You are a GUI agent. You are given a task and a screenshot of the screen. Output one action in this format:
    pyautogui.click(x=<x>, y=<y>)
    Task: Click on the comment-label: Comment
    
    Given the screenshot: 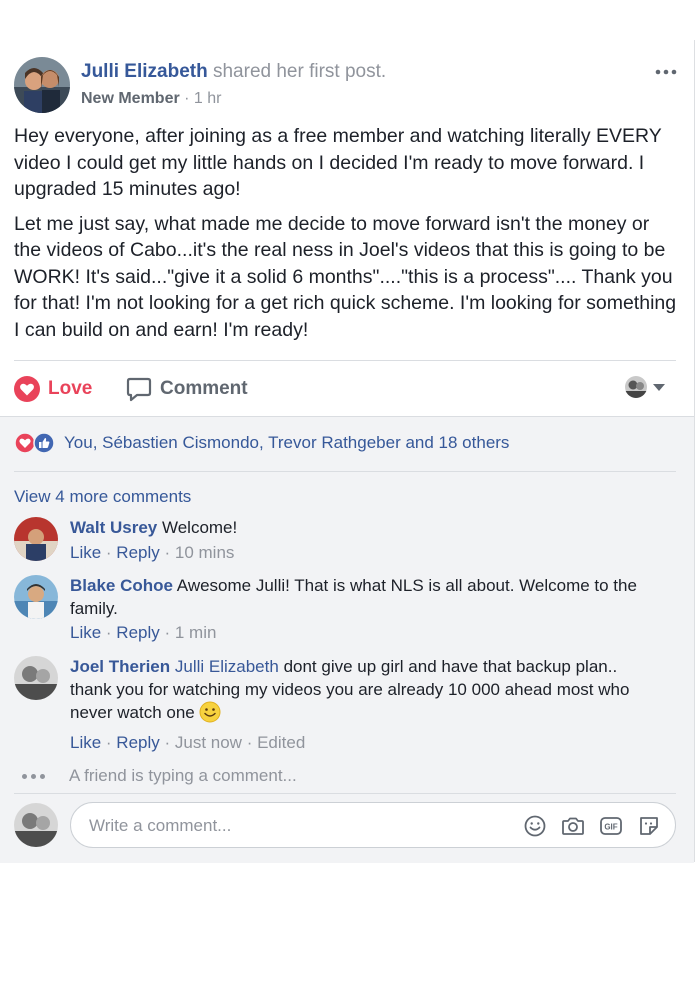 What is the action you would take?
    pyautogui.click(x=204, y=388)
    